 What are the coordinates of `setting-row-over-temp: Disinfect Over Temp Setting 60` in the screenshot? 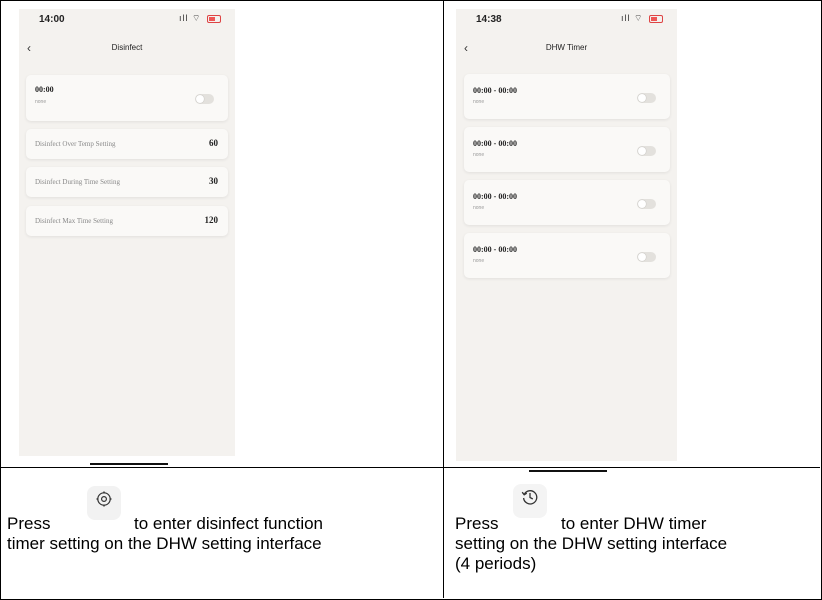 It's located at (127, 144).